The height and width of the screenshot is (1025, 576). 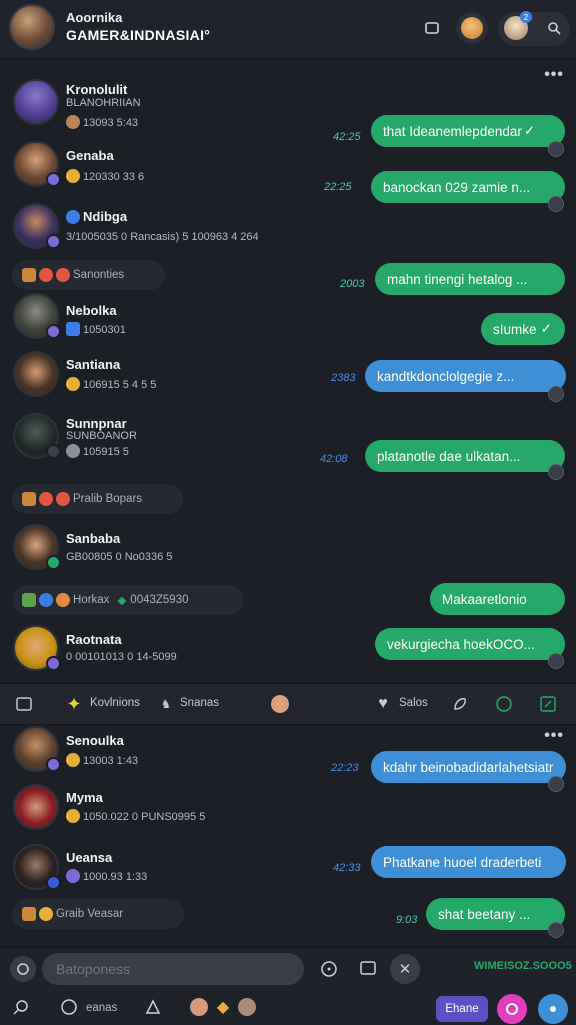 I want to click on app-logo, so click(x=32, y=27).